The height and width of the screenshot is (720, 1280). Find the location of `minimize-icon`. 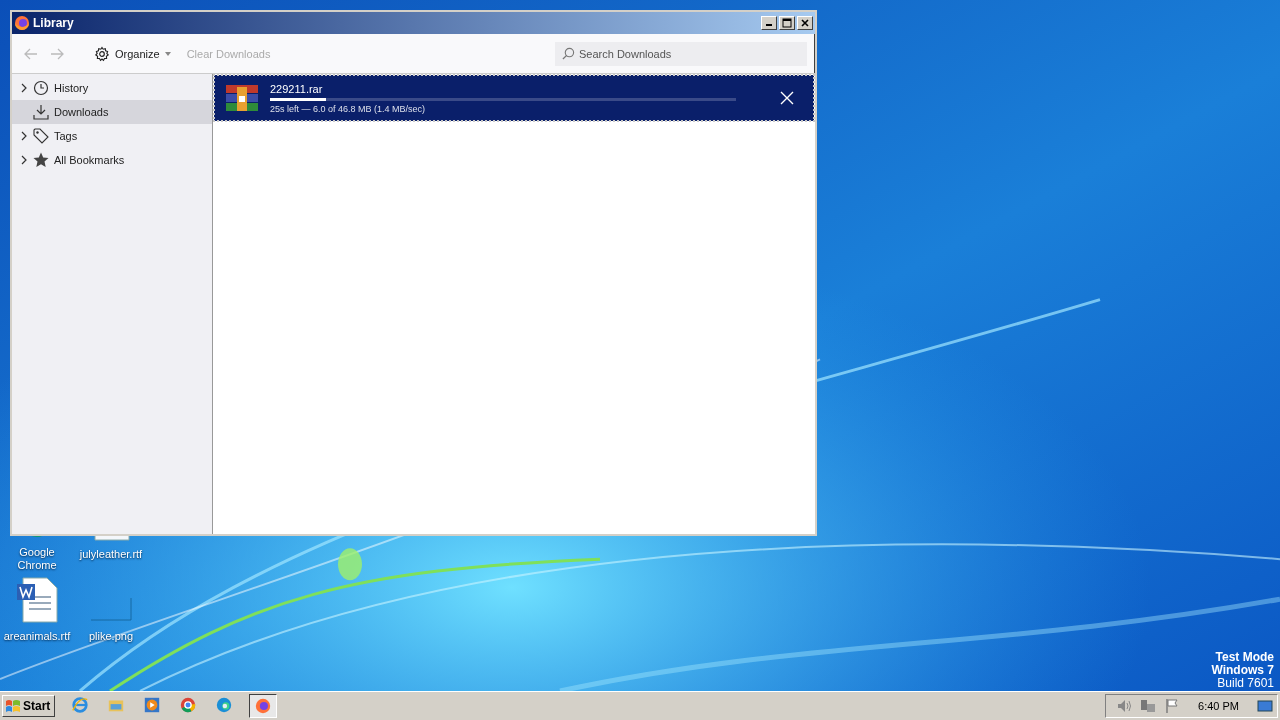

minimize-icon is located at coordinates (769, 25).